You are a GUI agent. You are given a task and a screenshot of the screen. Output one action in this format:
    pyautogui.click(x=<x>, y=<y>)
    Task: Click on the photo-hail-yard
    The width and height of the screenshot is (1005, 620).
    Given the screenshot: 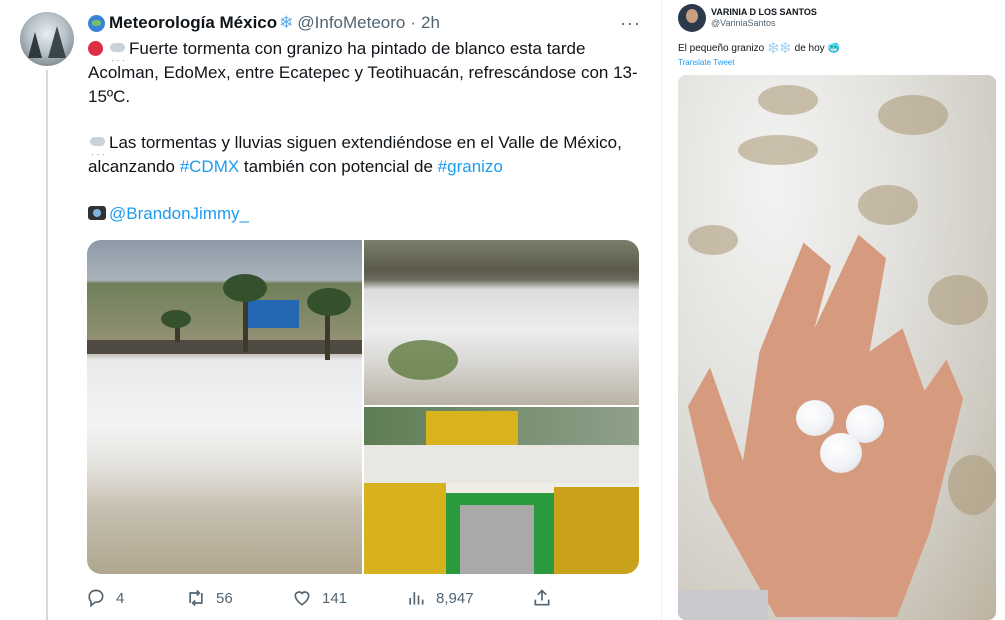 What is the action you would take?
    pyautogui.click(x=501, y=490)
    